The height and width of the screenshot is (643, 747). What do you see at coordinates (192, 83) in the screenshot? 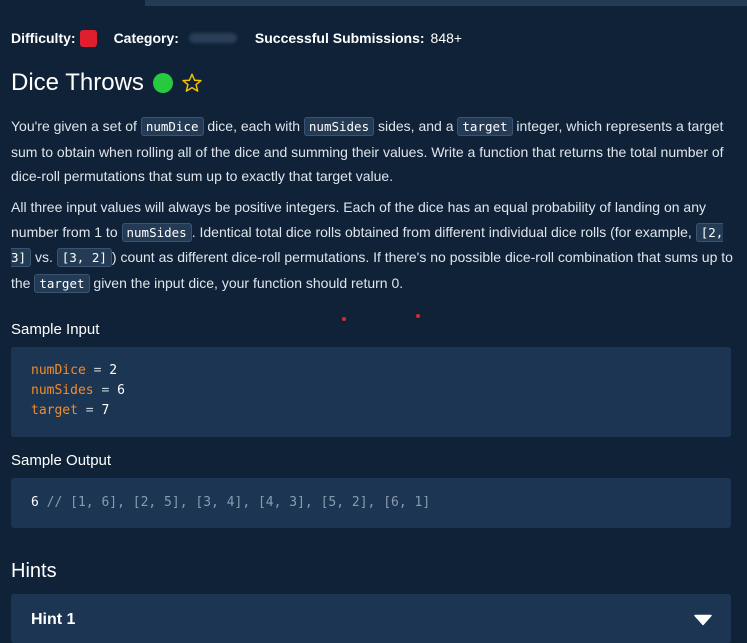
I see `star-icon` at bounding box center [192, 83].